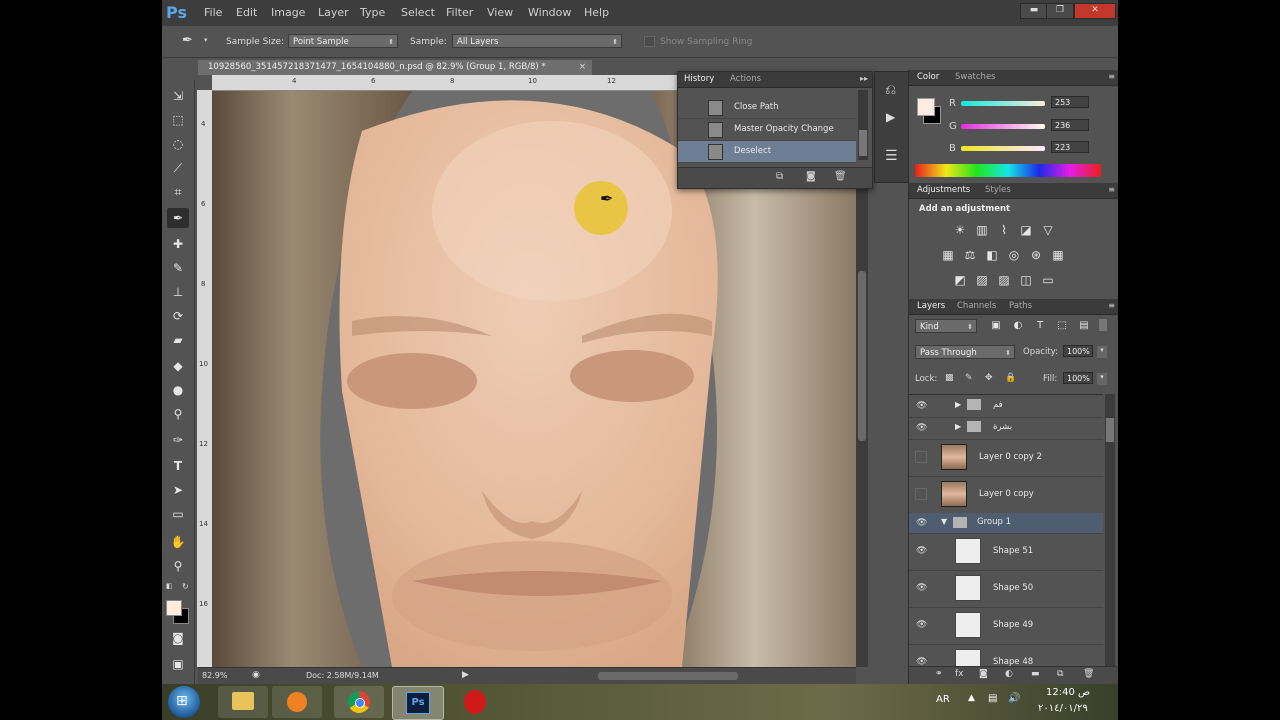  I want to click on expand-arrow-icon: ▶, so click(958, 426).